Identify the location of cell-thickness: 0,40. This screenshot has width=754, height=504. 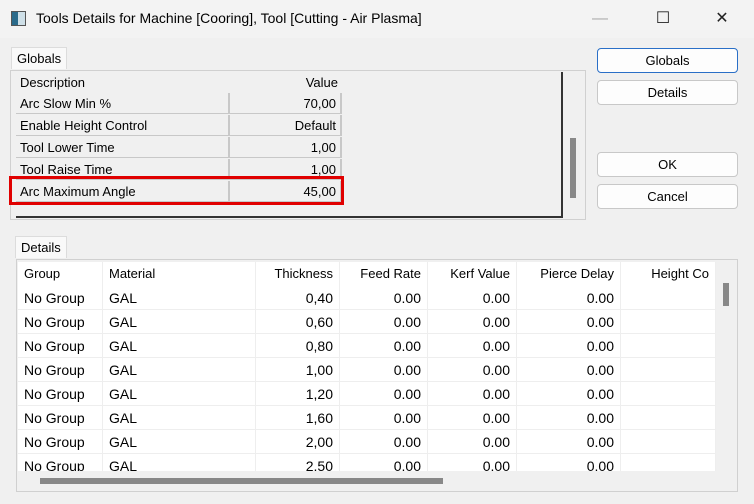
(298, 298).